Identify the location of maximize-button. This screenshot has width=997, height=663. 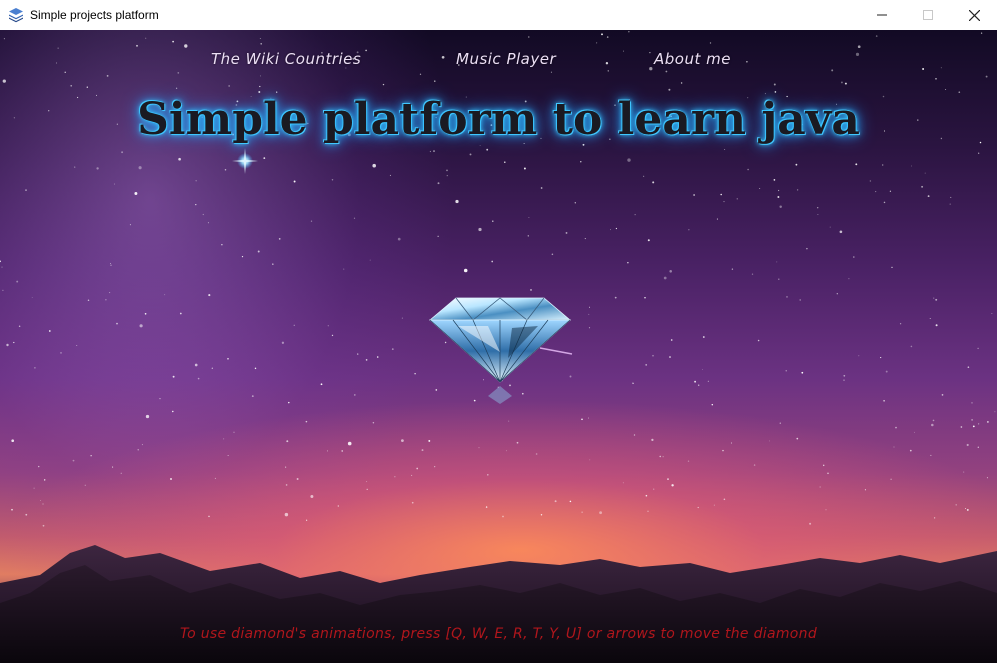
(928, 15).